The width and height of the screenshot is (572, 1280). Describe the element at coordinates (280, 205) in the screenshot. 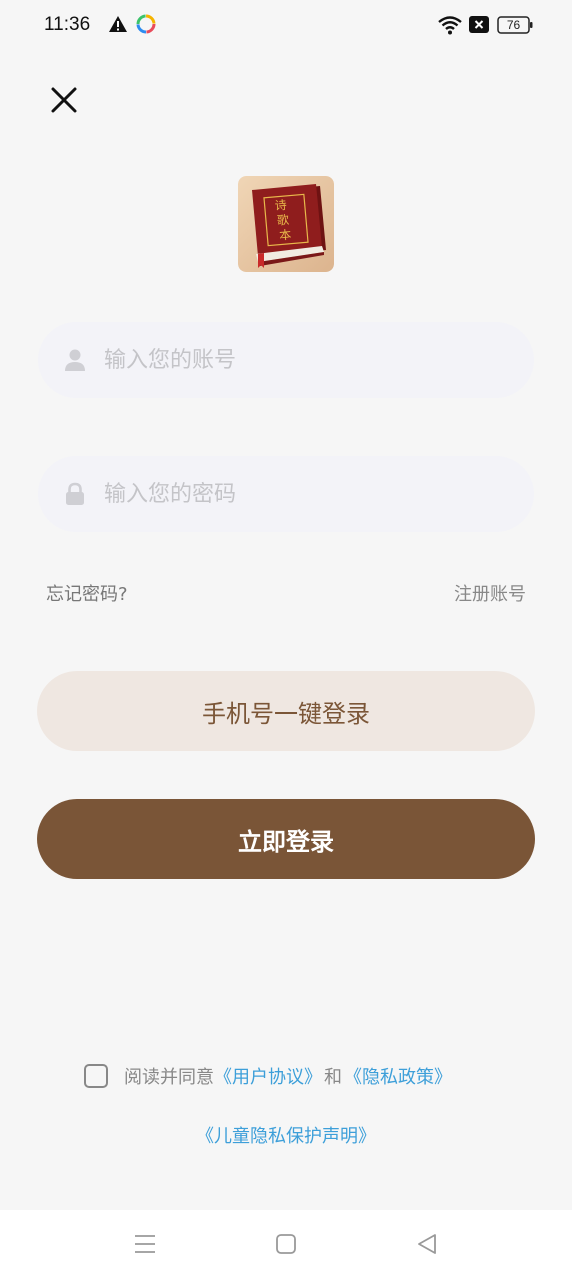

I see `logo-char-1: 诗` at that location.